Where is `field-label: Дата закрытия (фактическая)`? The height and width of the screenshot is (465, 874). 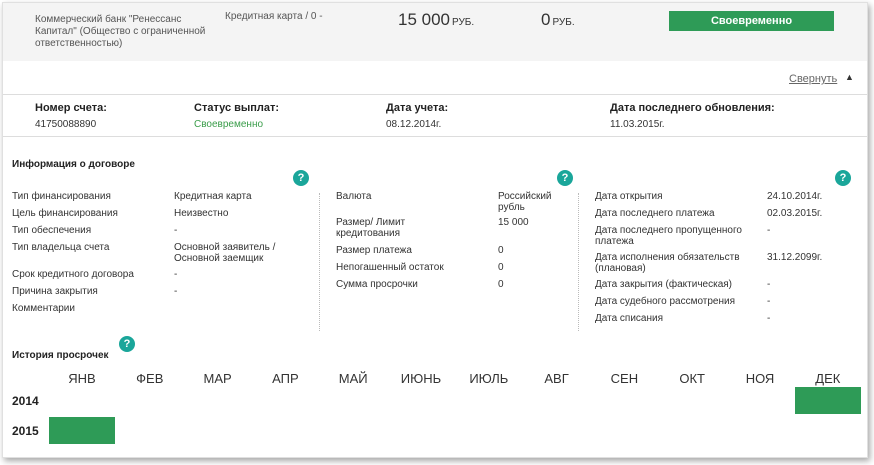 field-label: Дата закрытия (фактическая) is located at coordinates (663, 284).